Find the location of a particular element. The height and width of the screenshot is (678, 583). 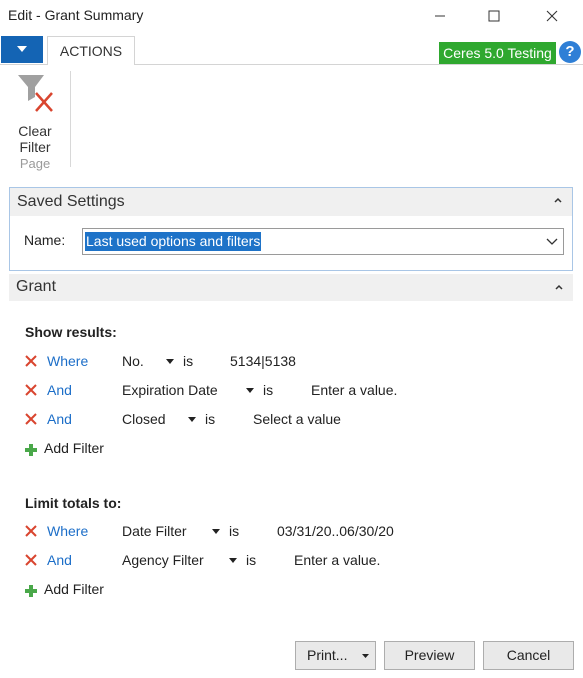

minimize-icon is located at coordinates (440, 16).